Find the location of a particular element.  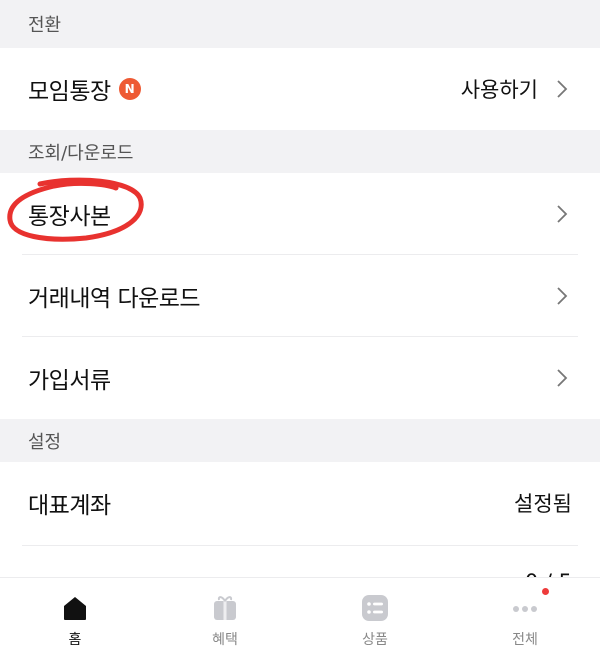

home-icon is located at coordinates (75, 608).